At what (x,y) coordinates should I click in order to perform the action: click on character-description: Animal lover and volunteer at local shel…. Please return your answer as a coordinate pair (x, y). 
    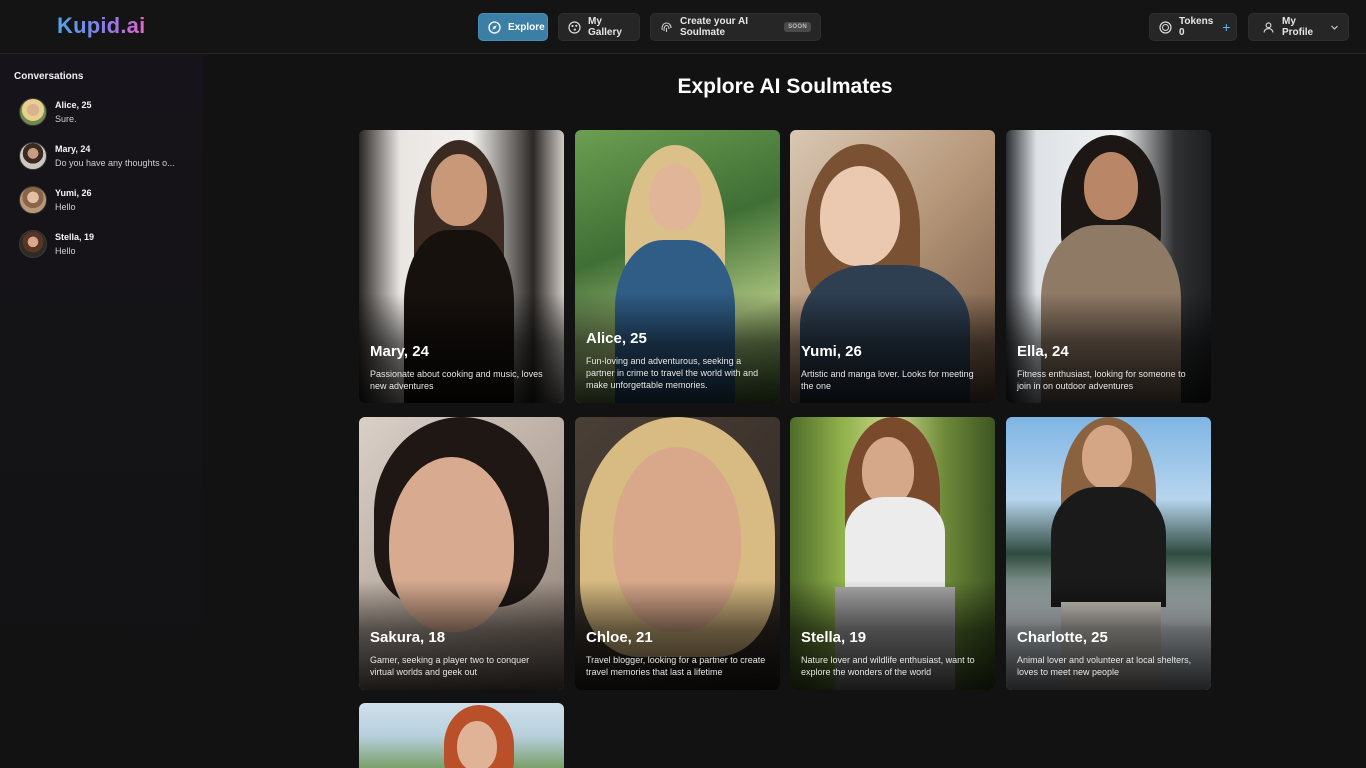
    Looking at the image, I should click on (1104, 666).